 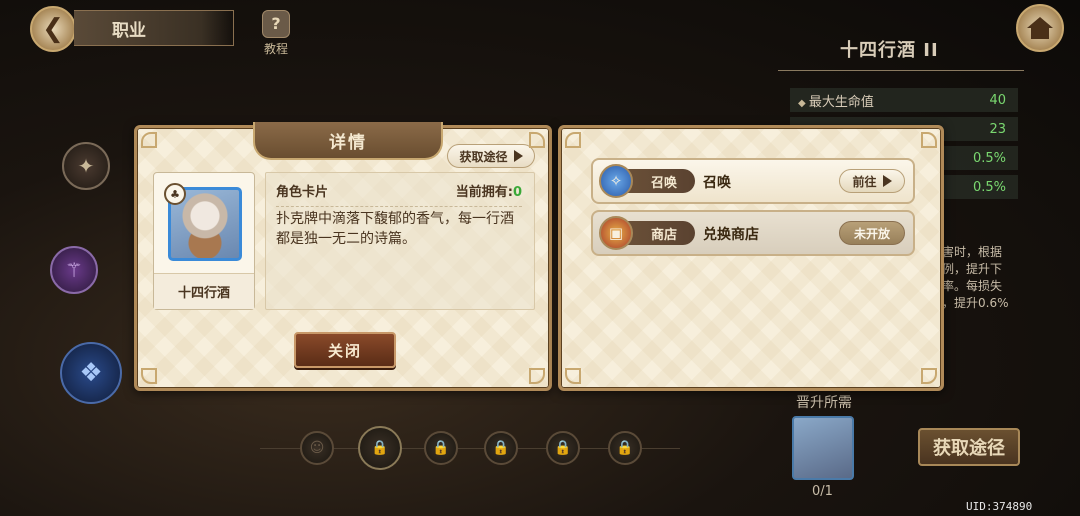 I want to click on description-header: 角色卡片 当前拥有:0, so click(x=399, y=194).